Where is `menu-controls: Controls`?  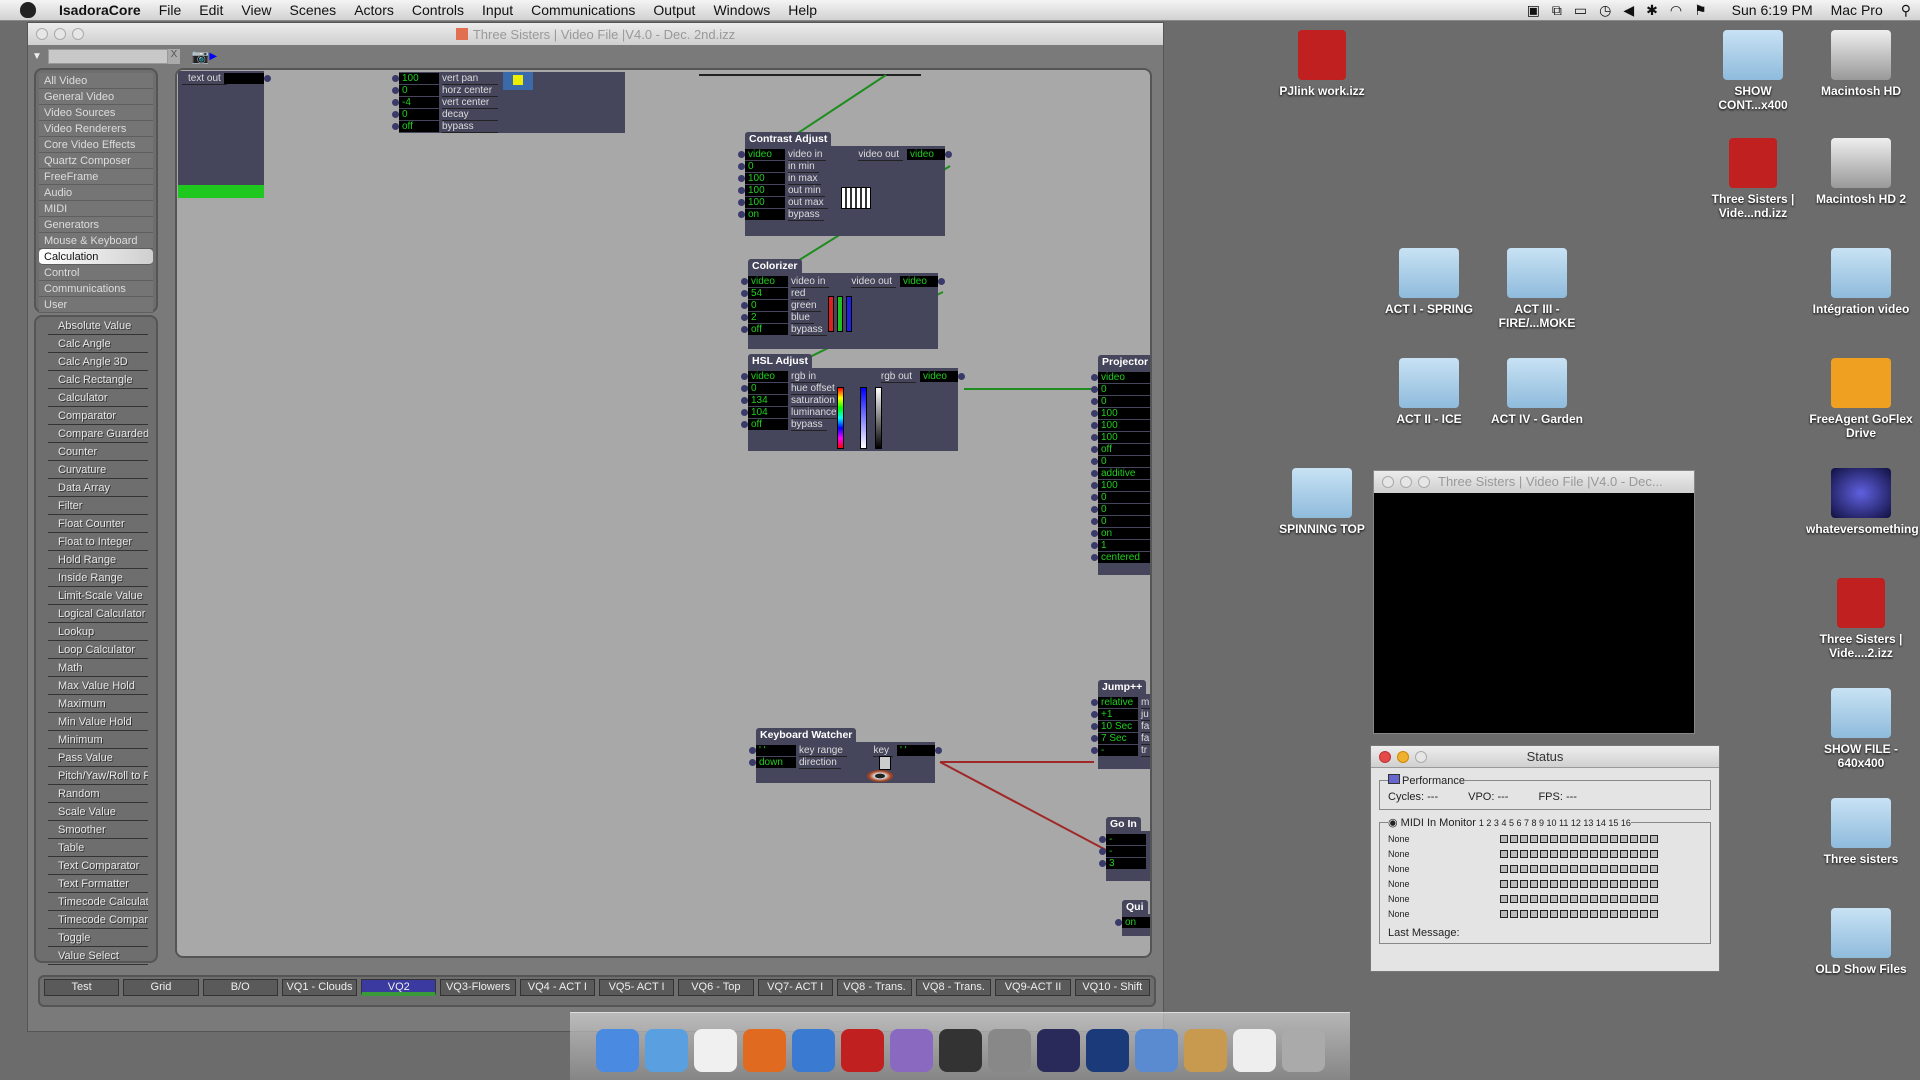 menu-controls: Controls is located at coordinates (438, 10).